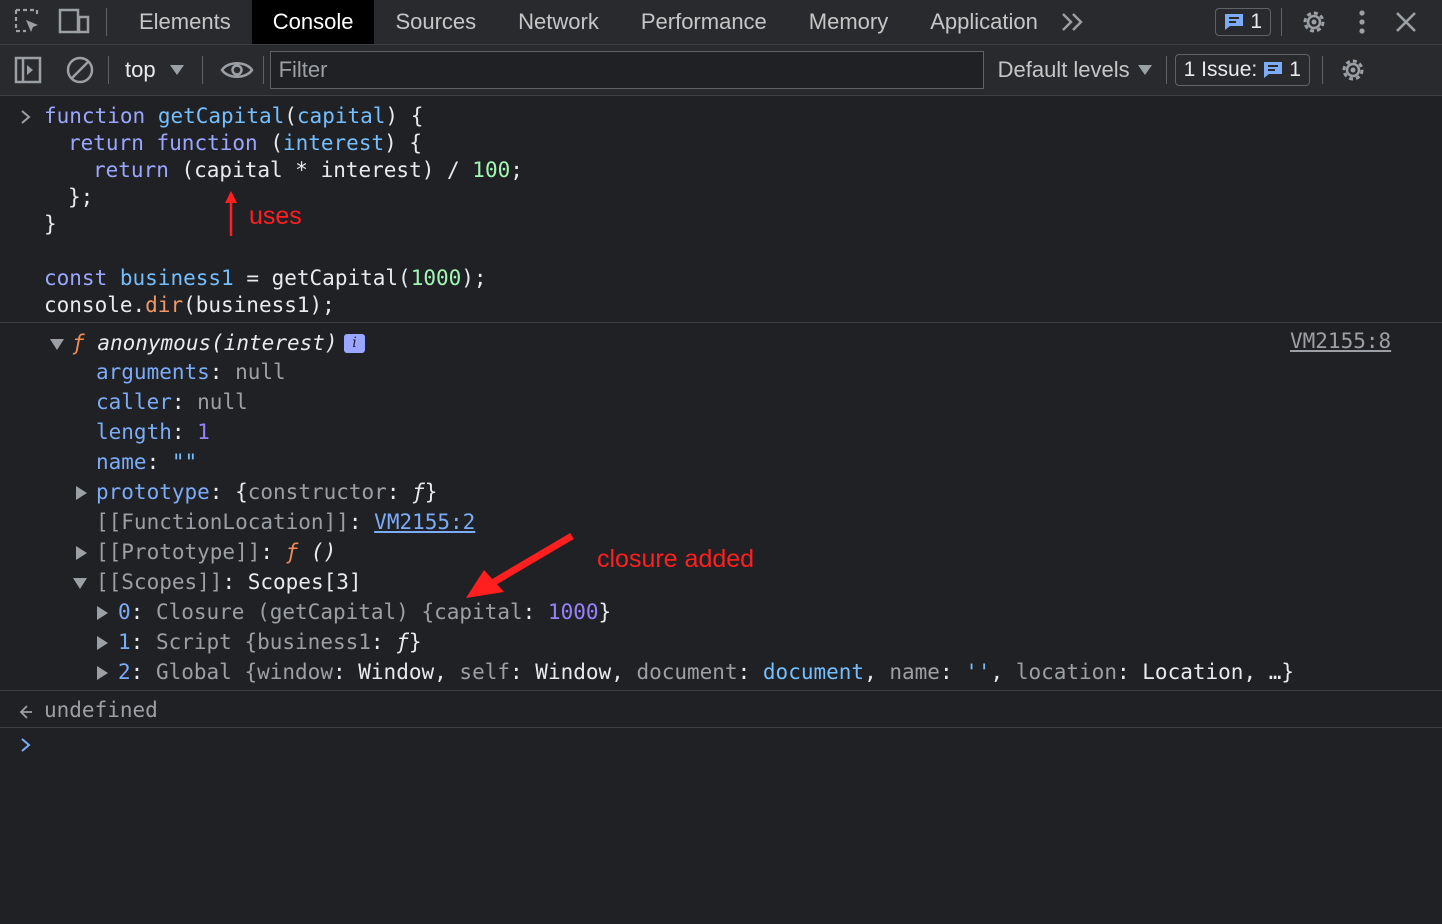  What do you see at coordinates (147, 462) in the screenshot?
I see `prop-name: name: ""` at bounding box center [147, 462].